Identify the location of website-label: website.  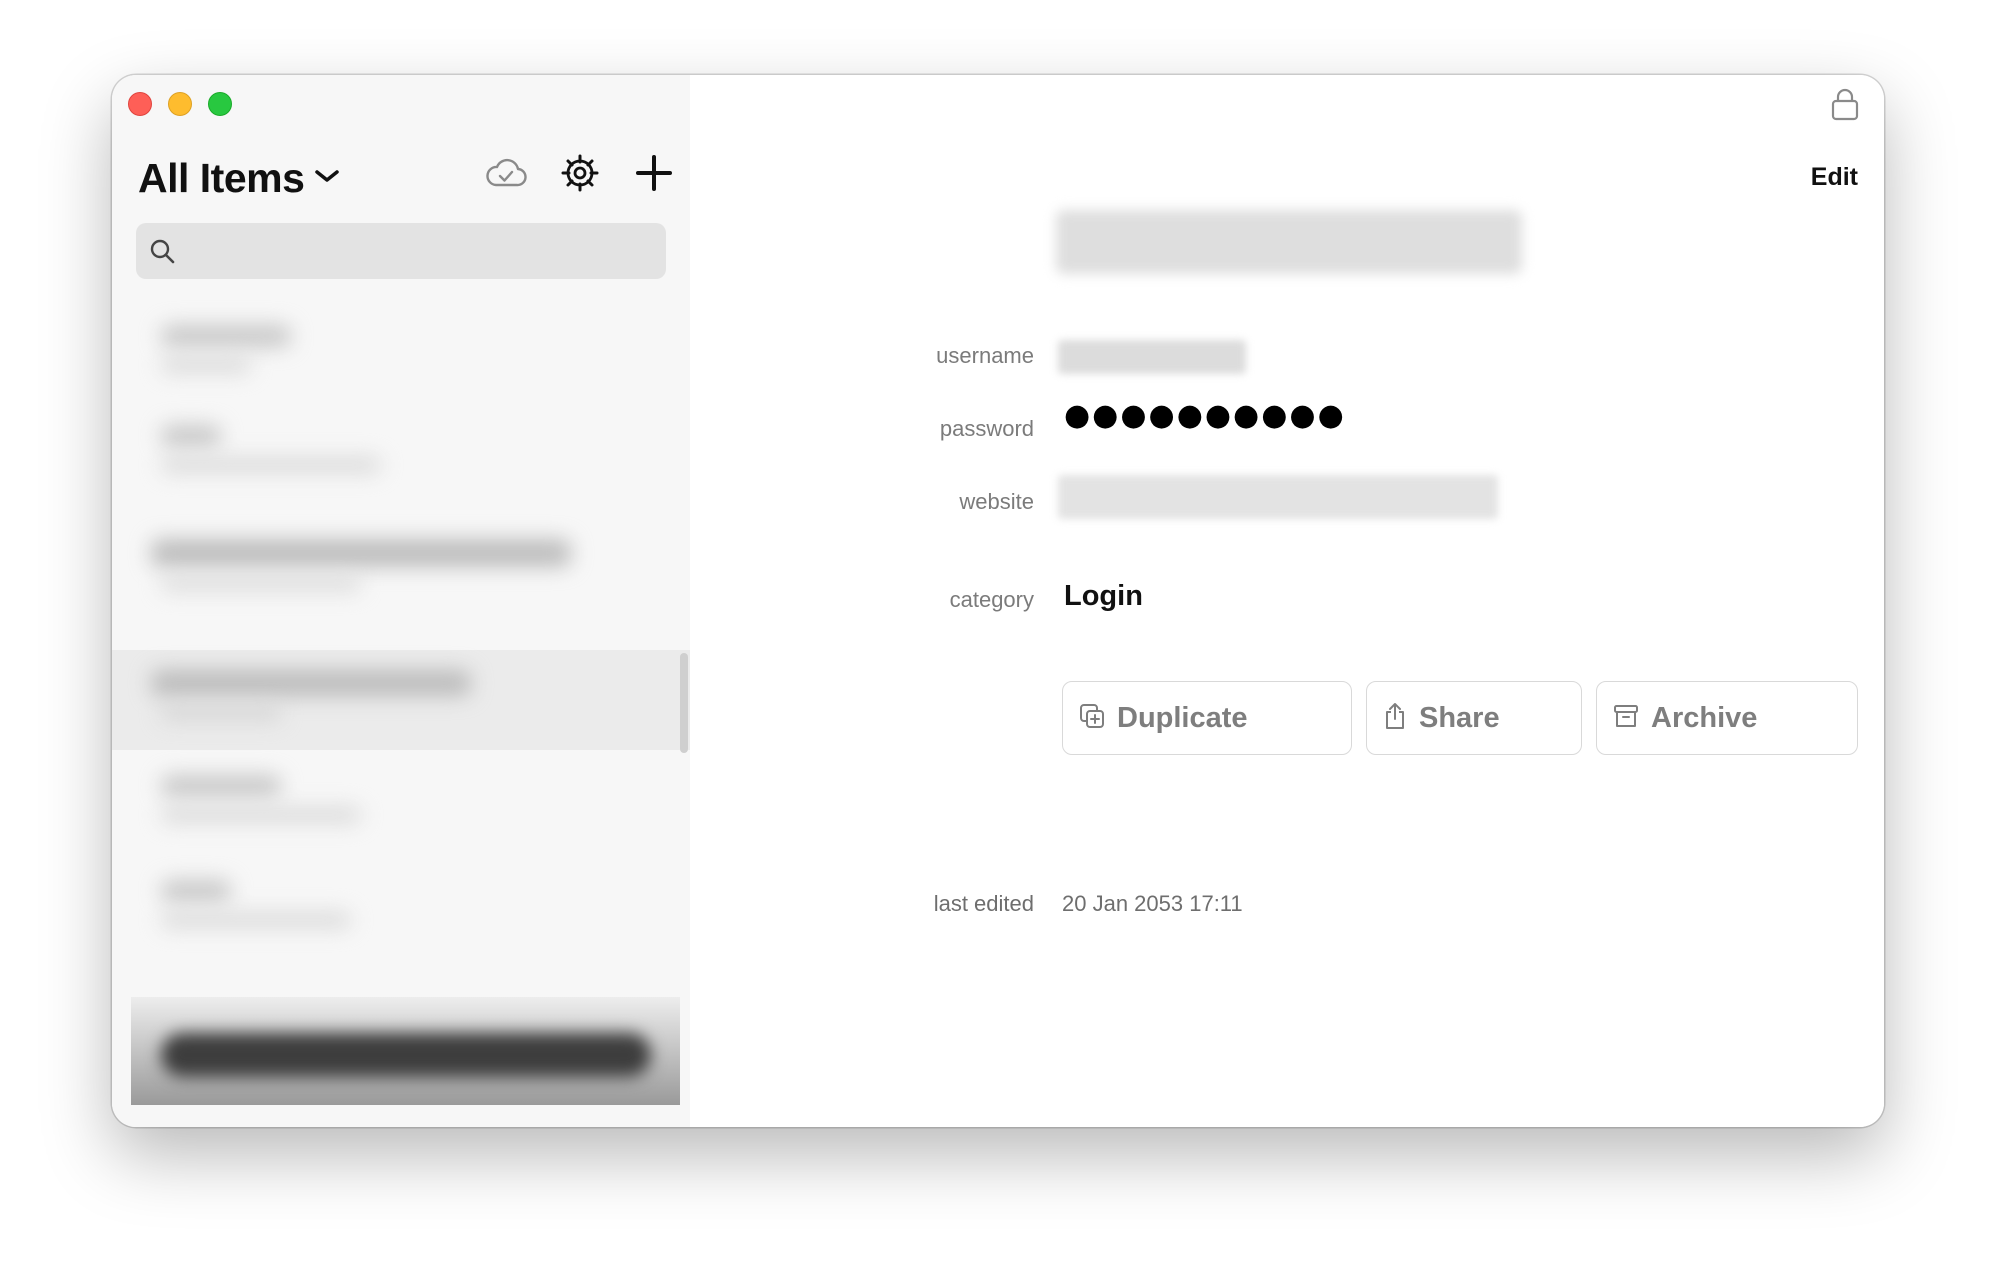
(996, 501).